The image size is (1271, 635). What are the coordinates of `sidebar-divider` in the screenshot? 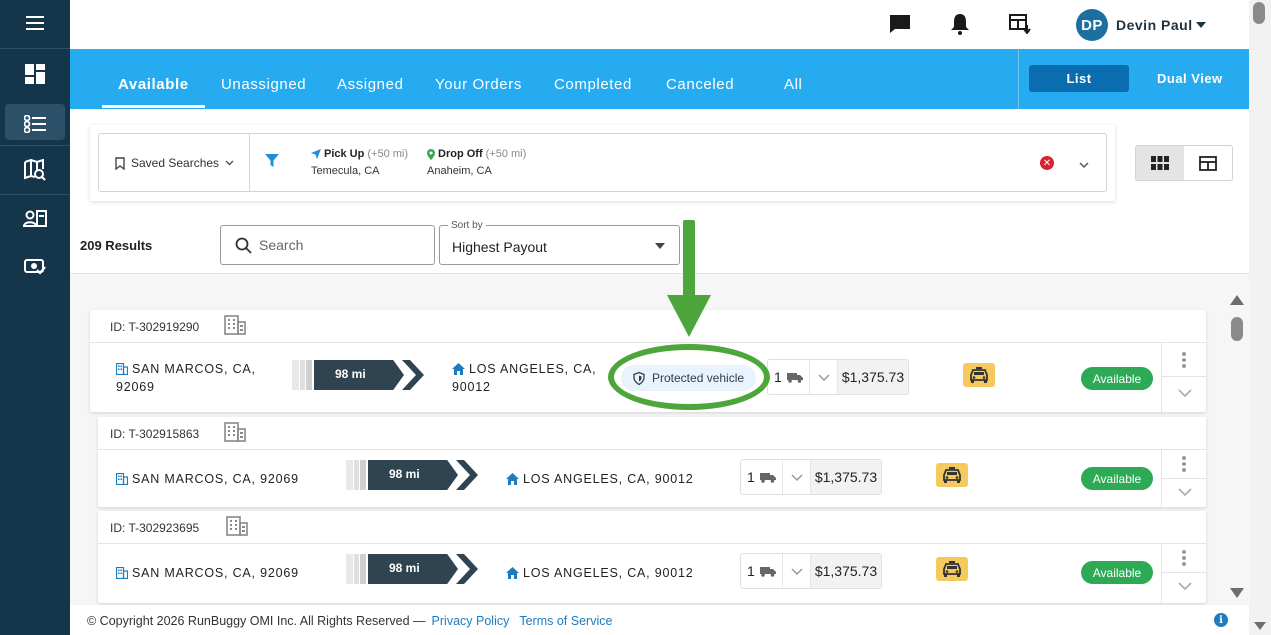 It's located at (35, 194).